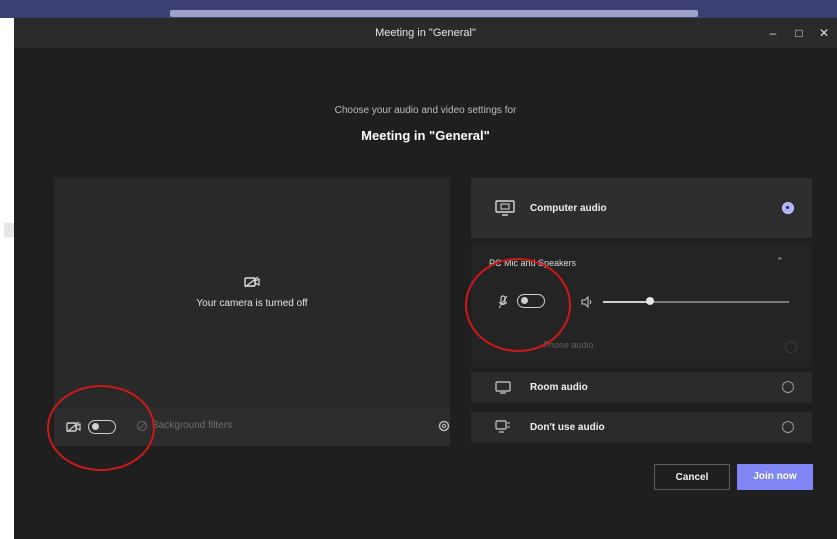  I want to click on chevron-up-icon: ⌃, so click(780, 261).